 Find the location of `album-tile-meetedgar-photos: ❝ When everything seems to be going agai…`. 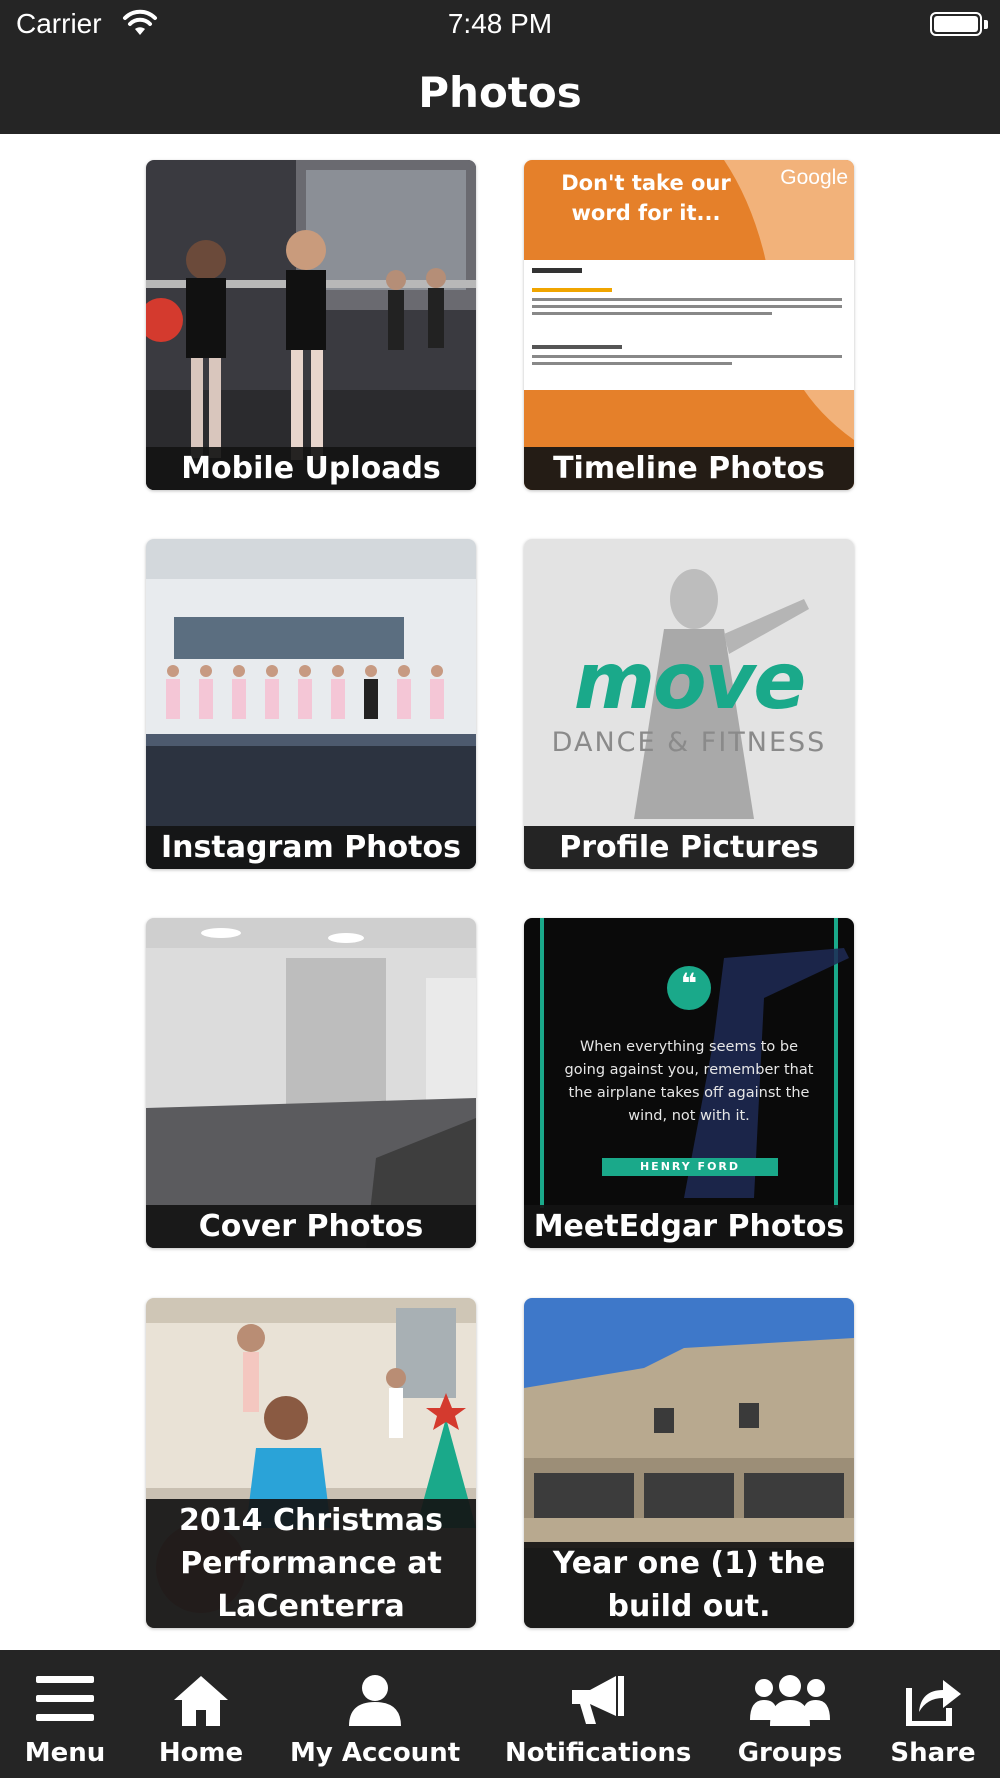

album-tile-meetedgar-photos: ❝ When everything seems to be going agai… is located at coordinates (689, 1083).